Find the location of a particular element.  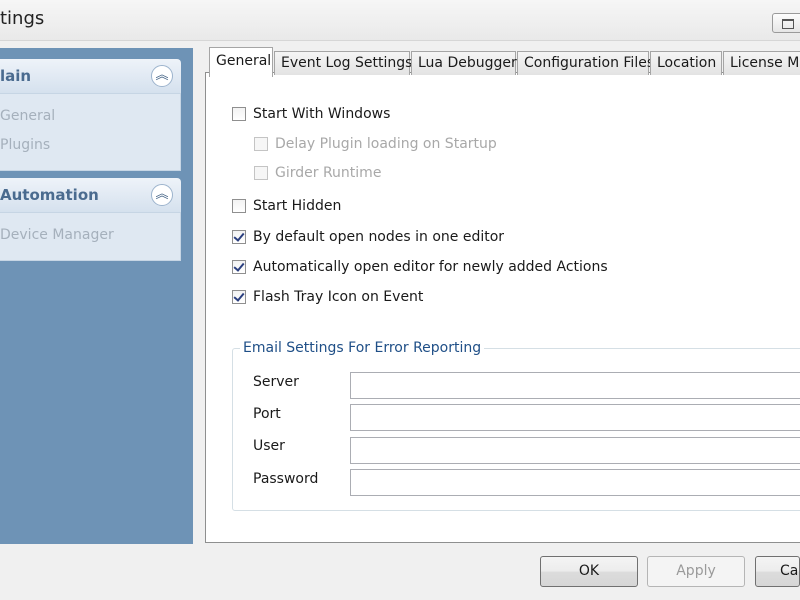

flash-tray-icon-option: Flash Tray Icon on Event is located at coordinates (327, 297).